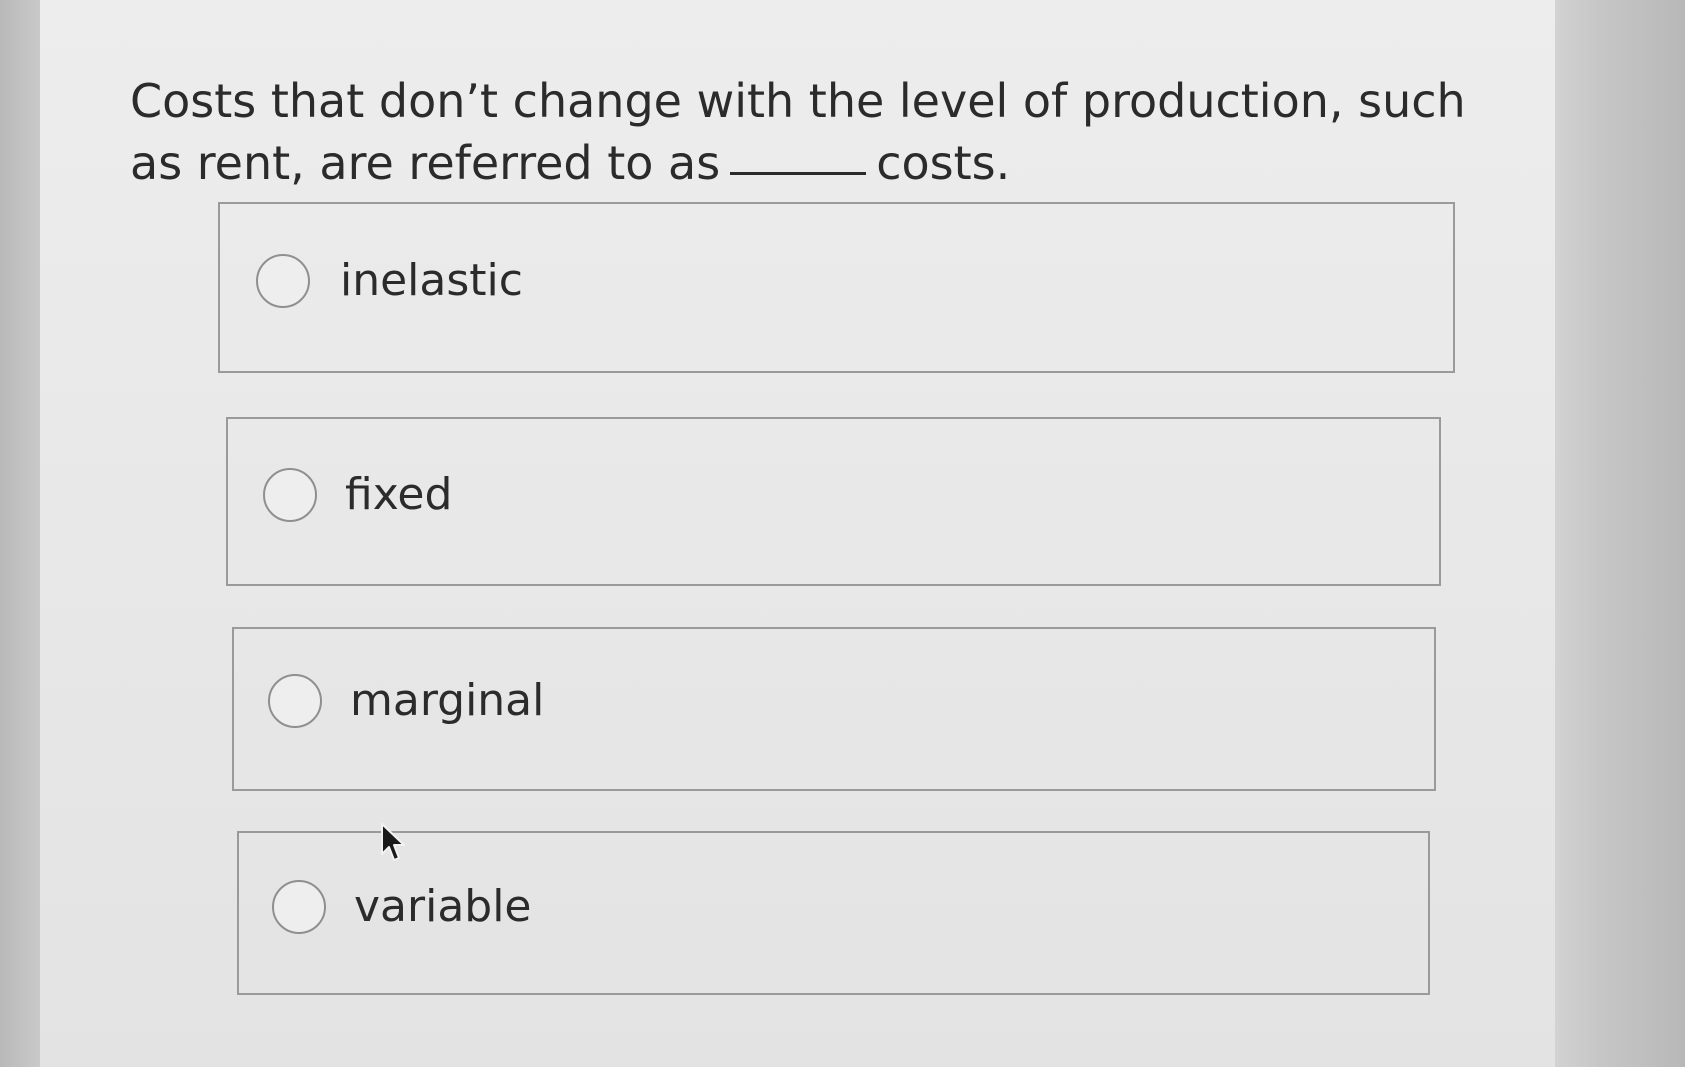 Image resolution: width=1685 pixels, height=1067 pixels. Describe the element at coordinates (431, 280) in the screenshot. I see `option-label: inelastic` at that location.